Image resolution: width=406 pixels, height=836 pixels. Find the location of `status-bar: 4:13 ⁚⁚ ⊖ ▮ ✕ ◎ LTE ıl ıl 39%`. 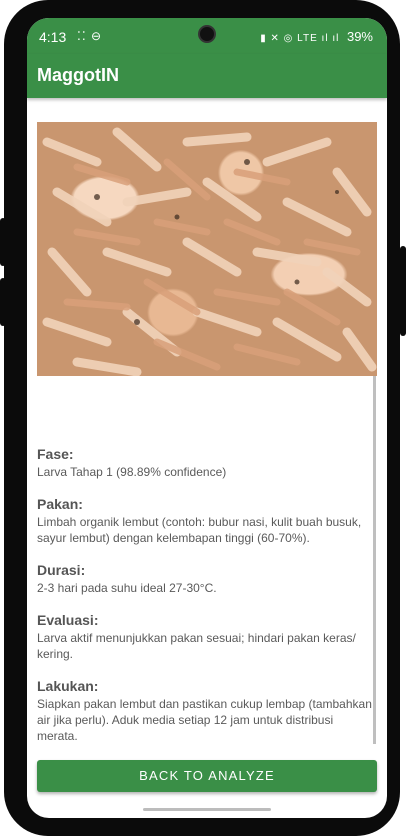

status-bar: 4:13 ⁚⁚ ⊖ ▮ ✕ ◎ LTE ıl ıl 39% is located at coordinates (207, 36).